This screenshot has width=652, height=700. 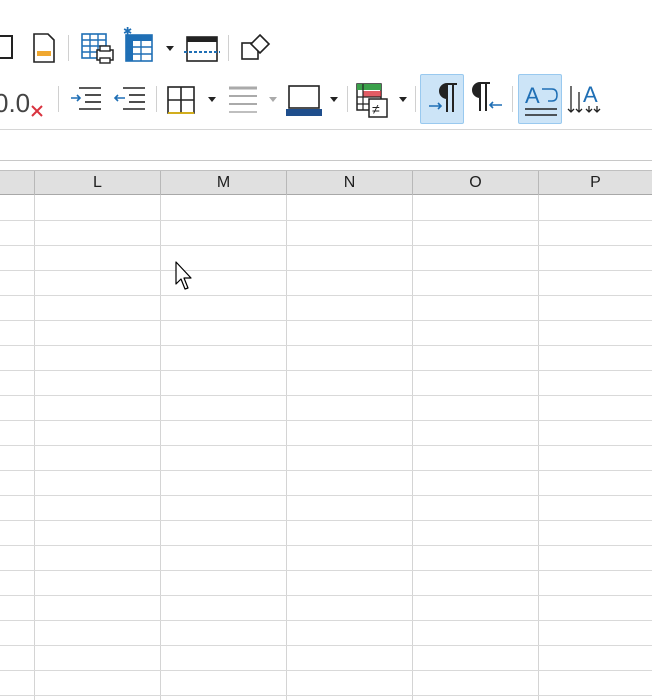 I want to click on column-header-m: M, so click(x=224, y=183).